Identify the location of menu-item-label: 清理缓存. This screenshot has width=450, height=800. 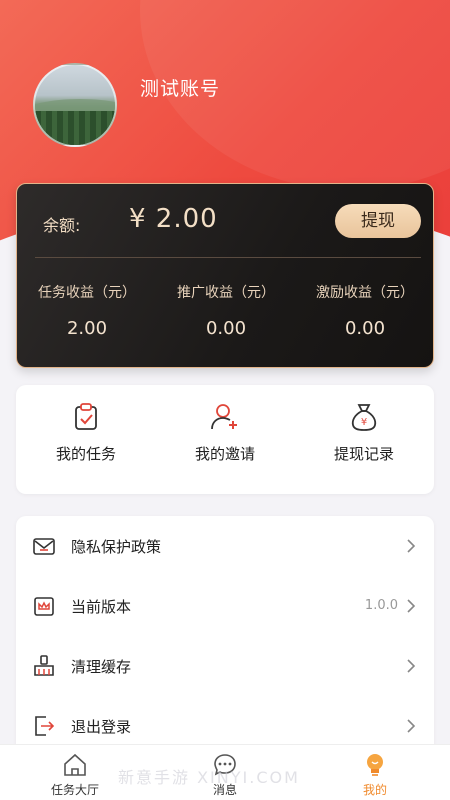
(101, 667).